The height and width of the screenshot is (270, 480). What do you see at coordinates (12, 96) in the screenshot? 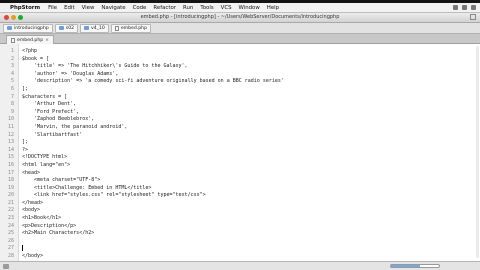
I see `line-number: 7` at bounding box center [12, 96].